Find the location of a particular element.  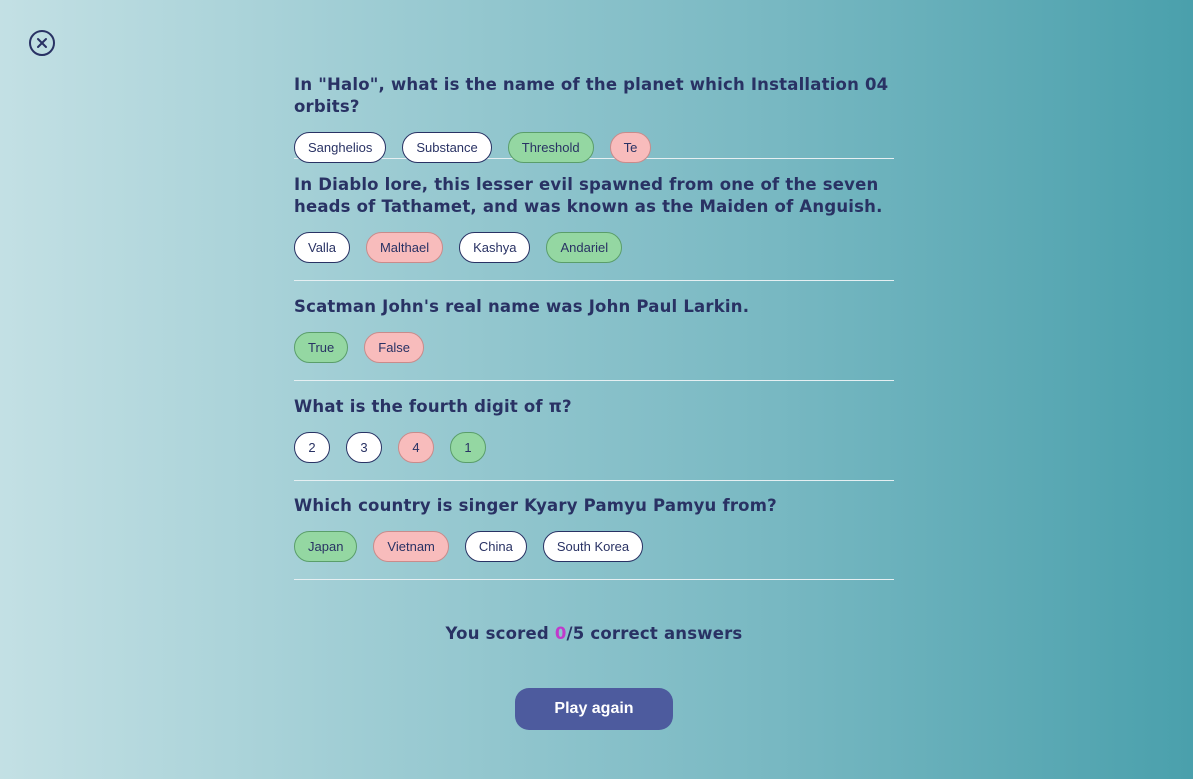

answer-options: Japan Vietnam China South Korea is located at coordinates (594, 546).